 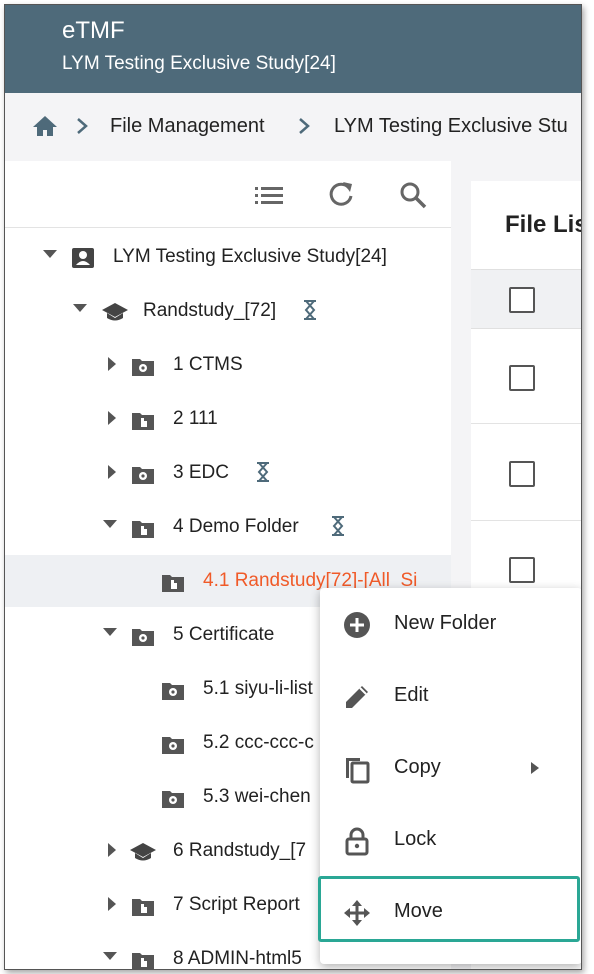 What do you see at coordinates (199, 63) in the screenshot?
I see `study-title: LYM Testing Exclusive Study[24]` at bounding box center [199, 63].